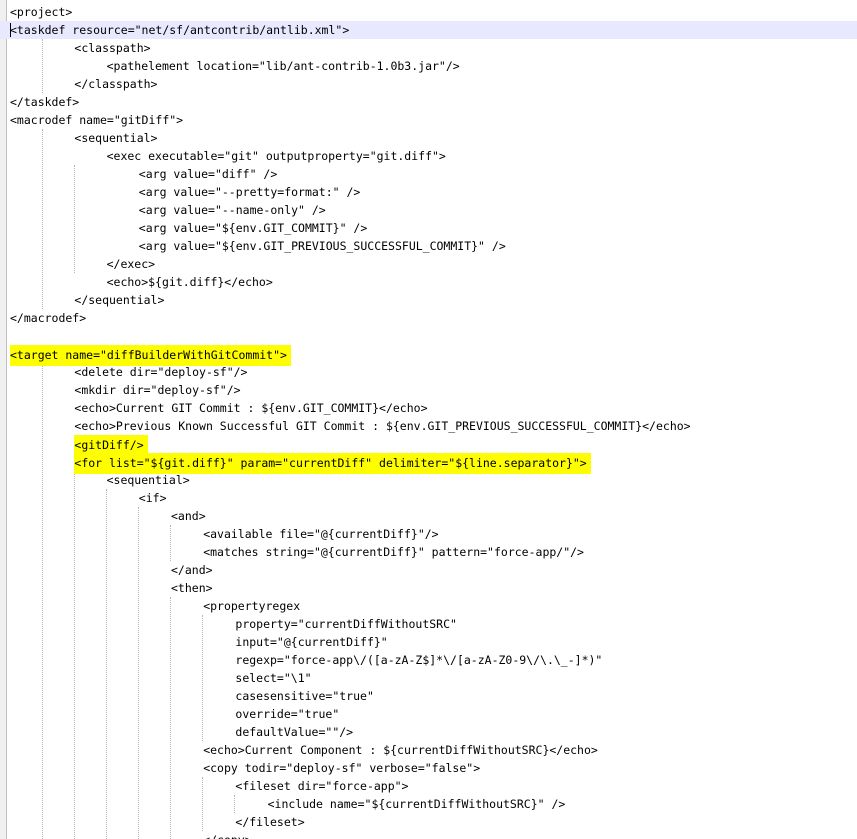 The height and width of the screenshot is (839, 857). Describe the element at coordinates (116, 84) in the screenshot. I see `code-text: </classpath>` at that location.